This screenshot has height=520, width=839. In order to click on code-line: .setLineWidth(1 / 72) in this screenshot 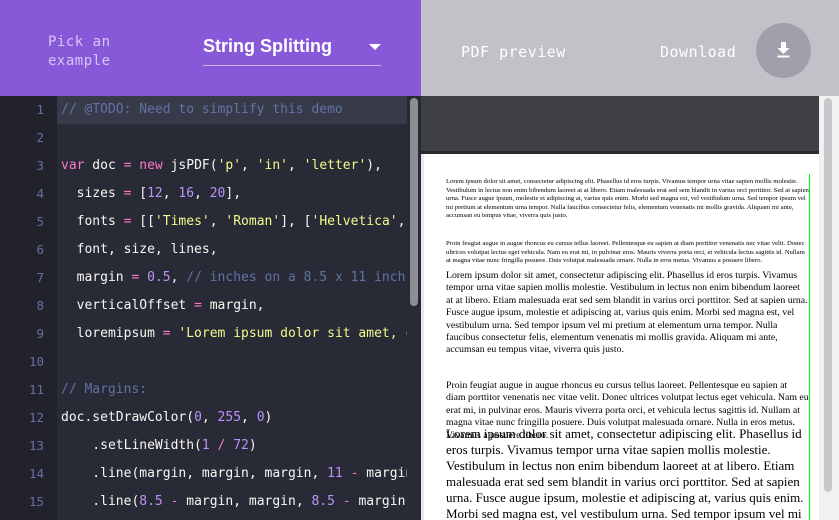, I will do `click(159, 446)`.